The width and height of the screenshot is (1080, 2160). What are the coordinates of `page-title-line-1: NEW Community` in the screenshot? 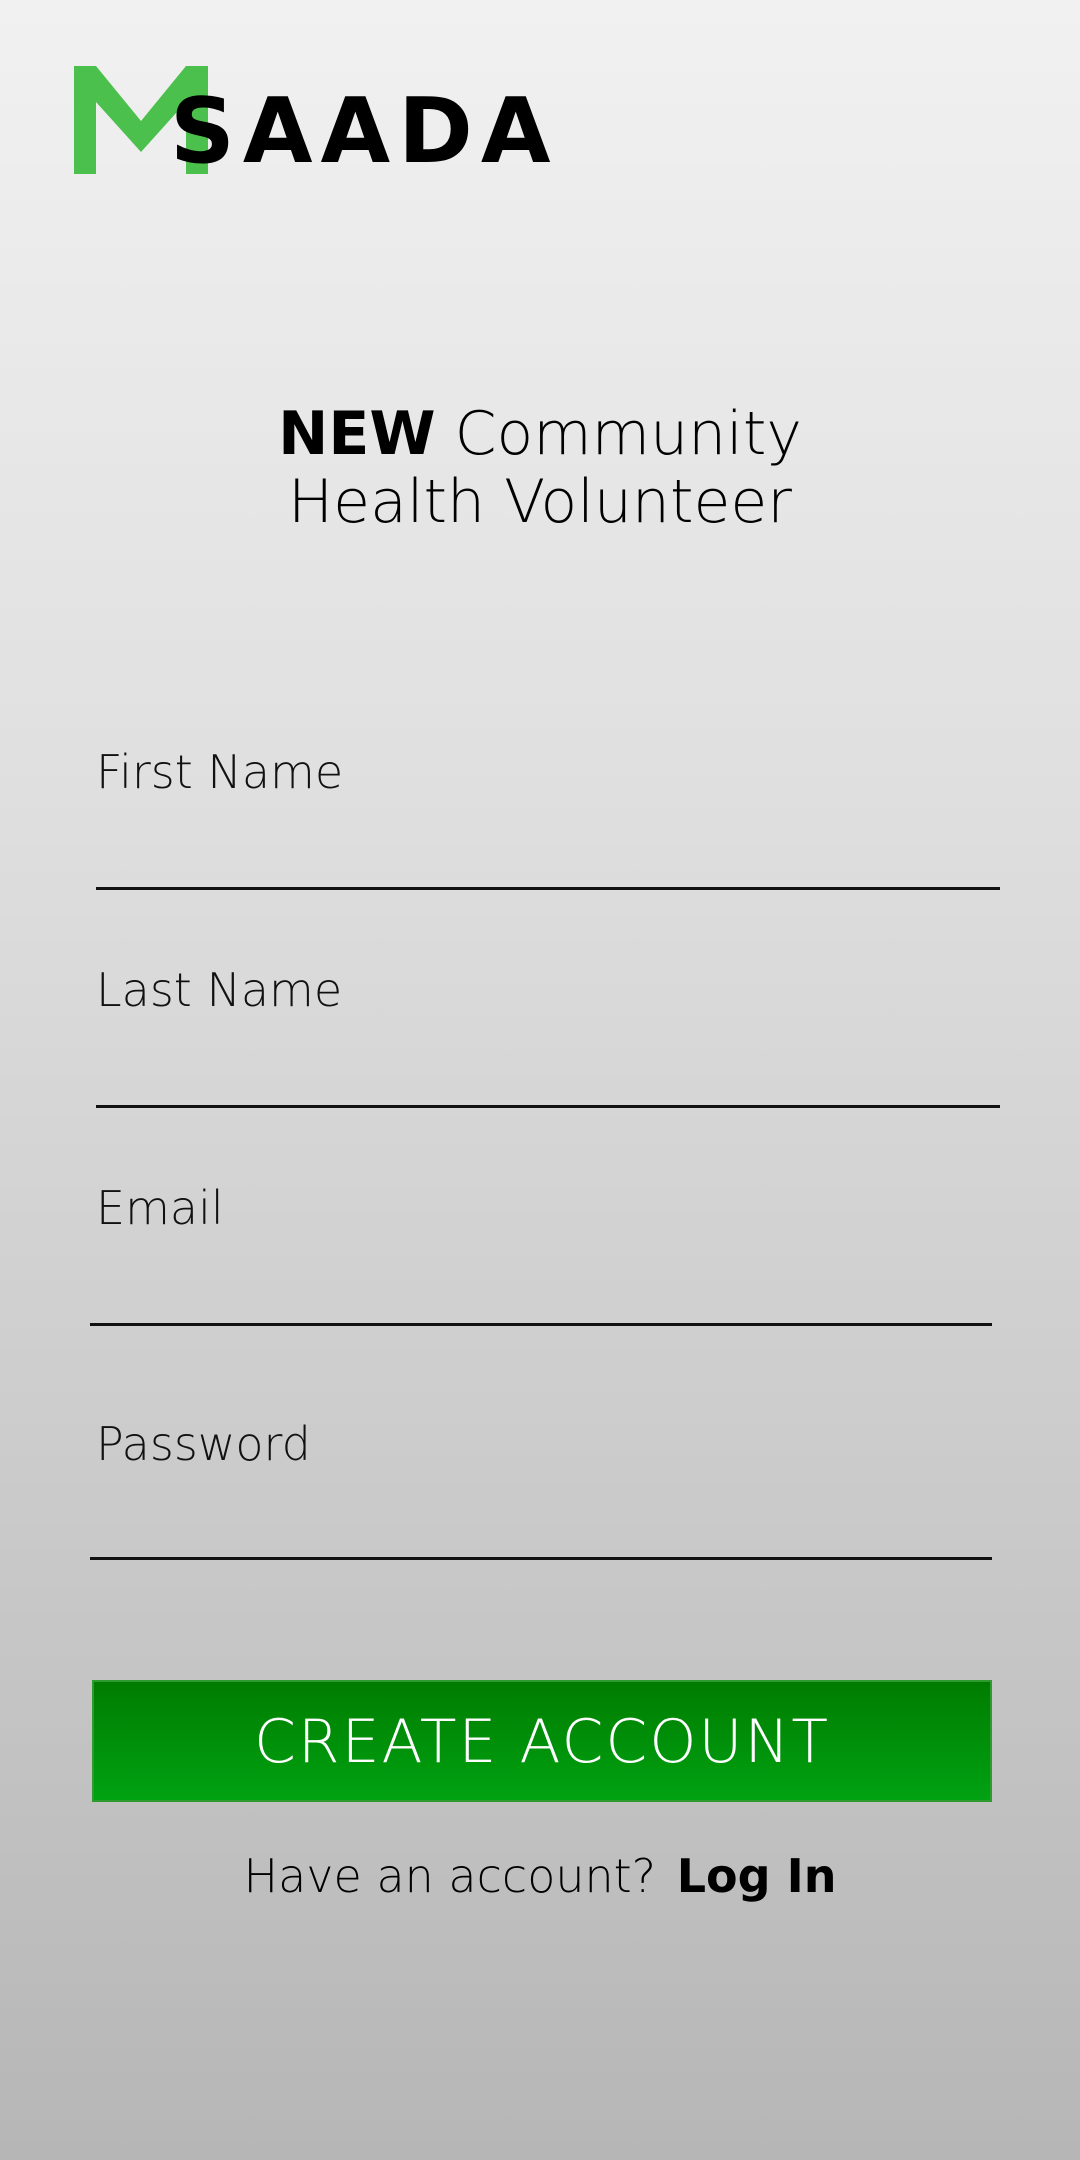 It's located at (540, 434).